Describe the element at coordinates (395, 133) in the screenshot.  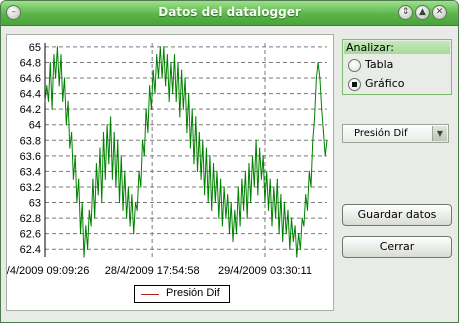
I see `series-select: Presión Dif ▼` at that location.